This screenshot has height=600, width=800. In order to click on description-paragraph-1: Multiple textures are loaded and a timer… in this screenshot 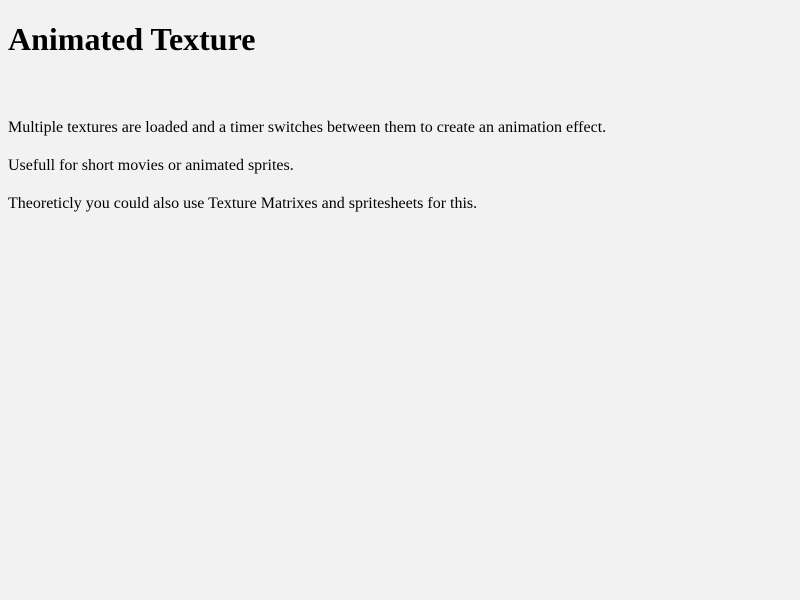, I will do `click(307, 127)`.